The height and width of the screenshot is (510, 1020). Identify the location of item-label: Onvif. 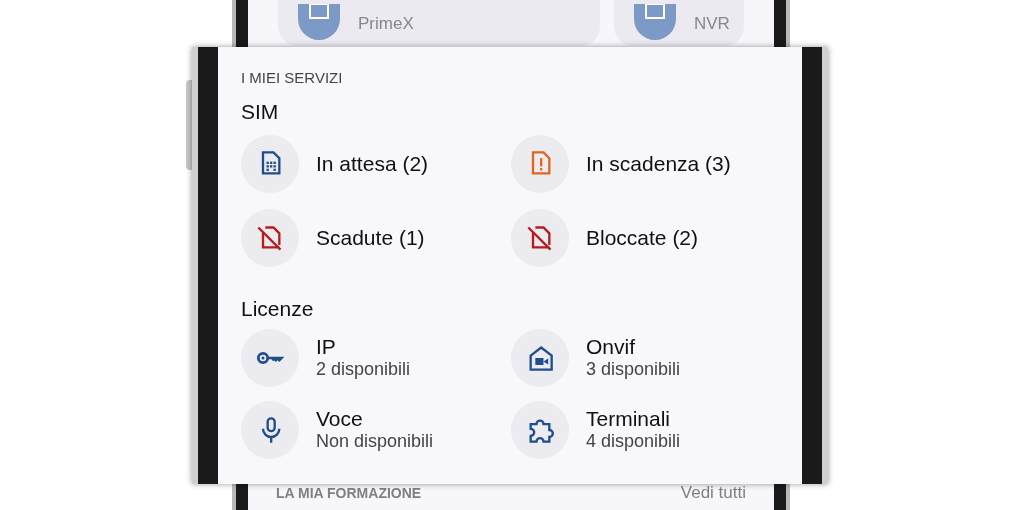
(611, 347).